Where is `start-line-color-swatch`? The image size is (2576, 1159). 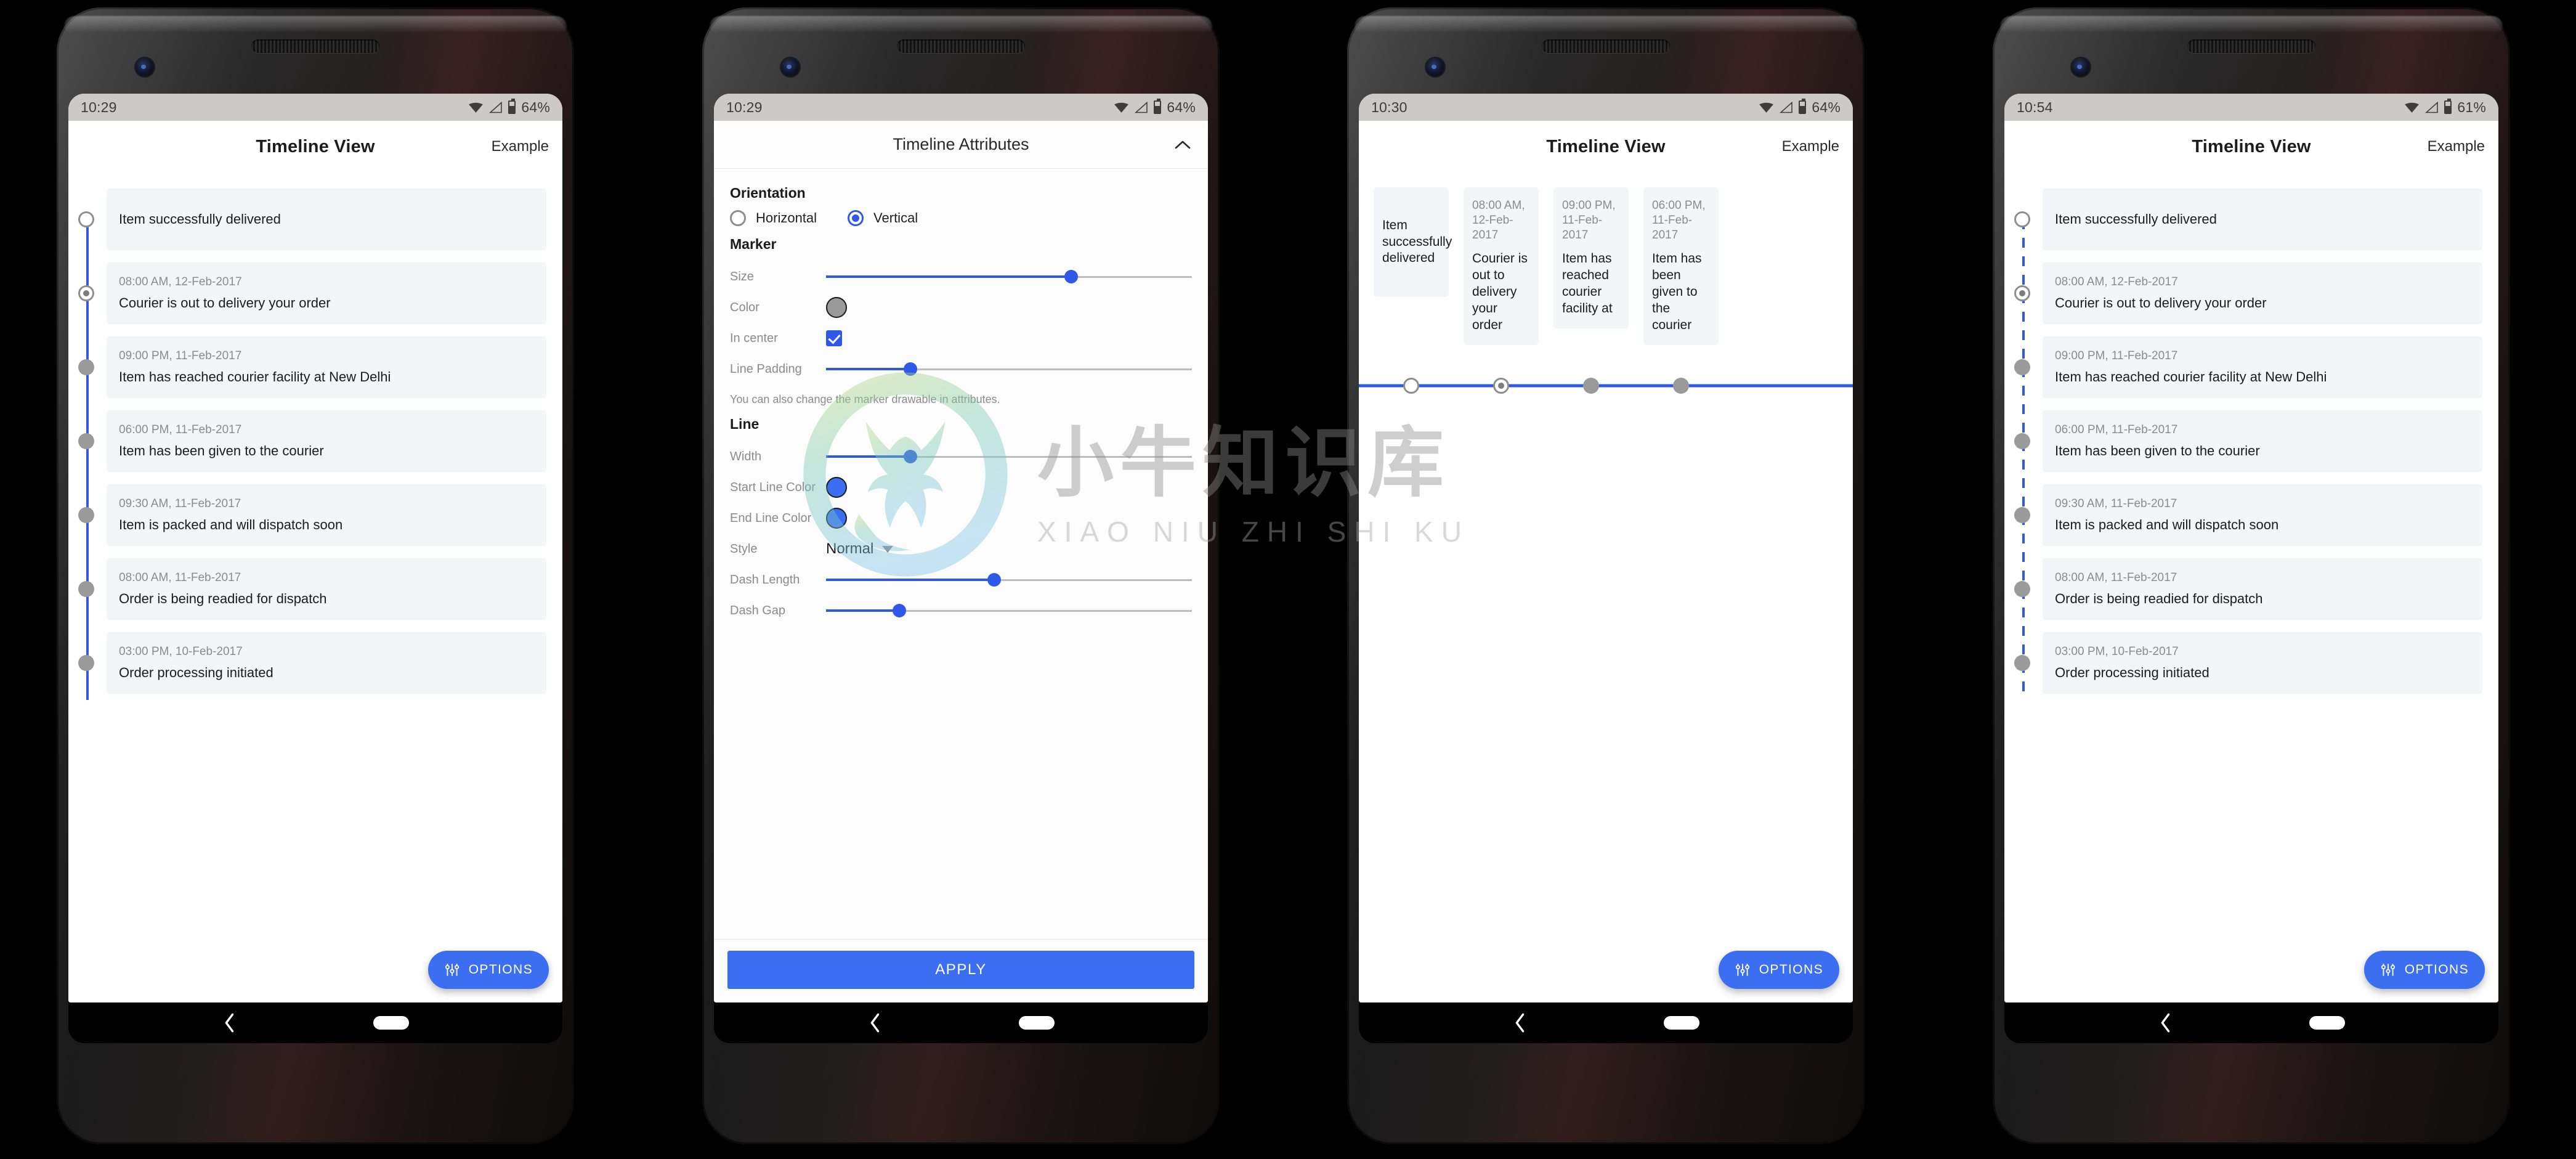
start-line-color-swatch is located at coordinates (836, 487).